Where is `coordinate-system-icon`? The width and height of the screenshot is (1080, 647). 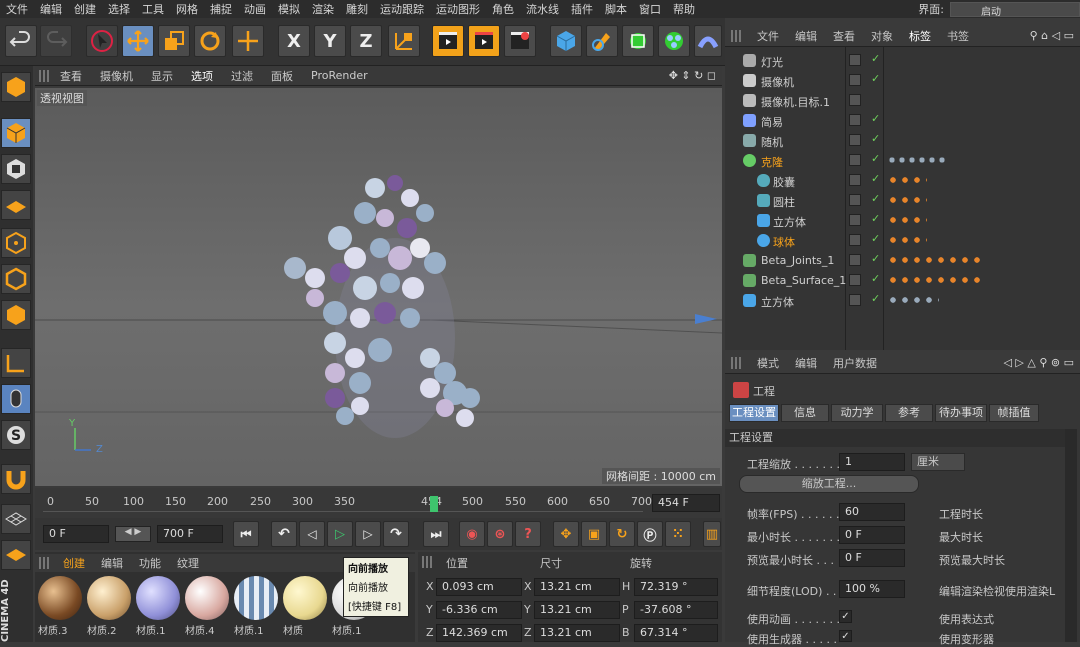
coordinate-system-icon is located at coordinates (404, 41).